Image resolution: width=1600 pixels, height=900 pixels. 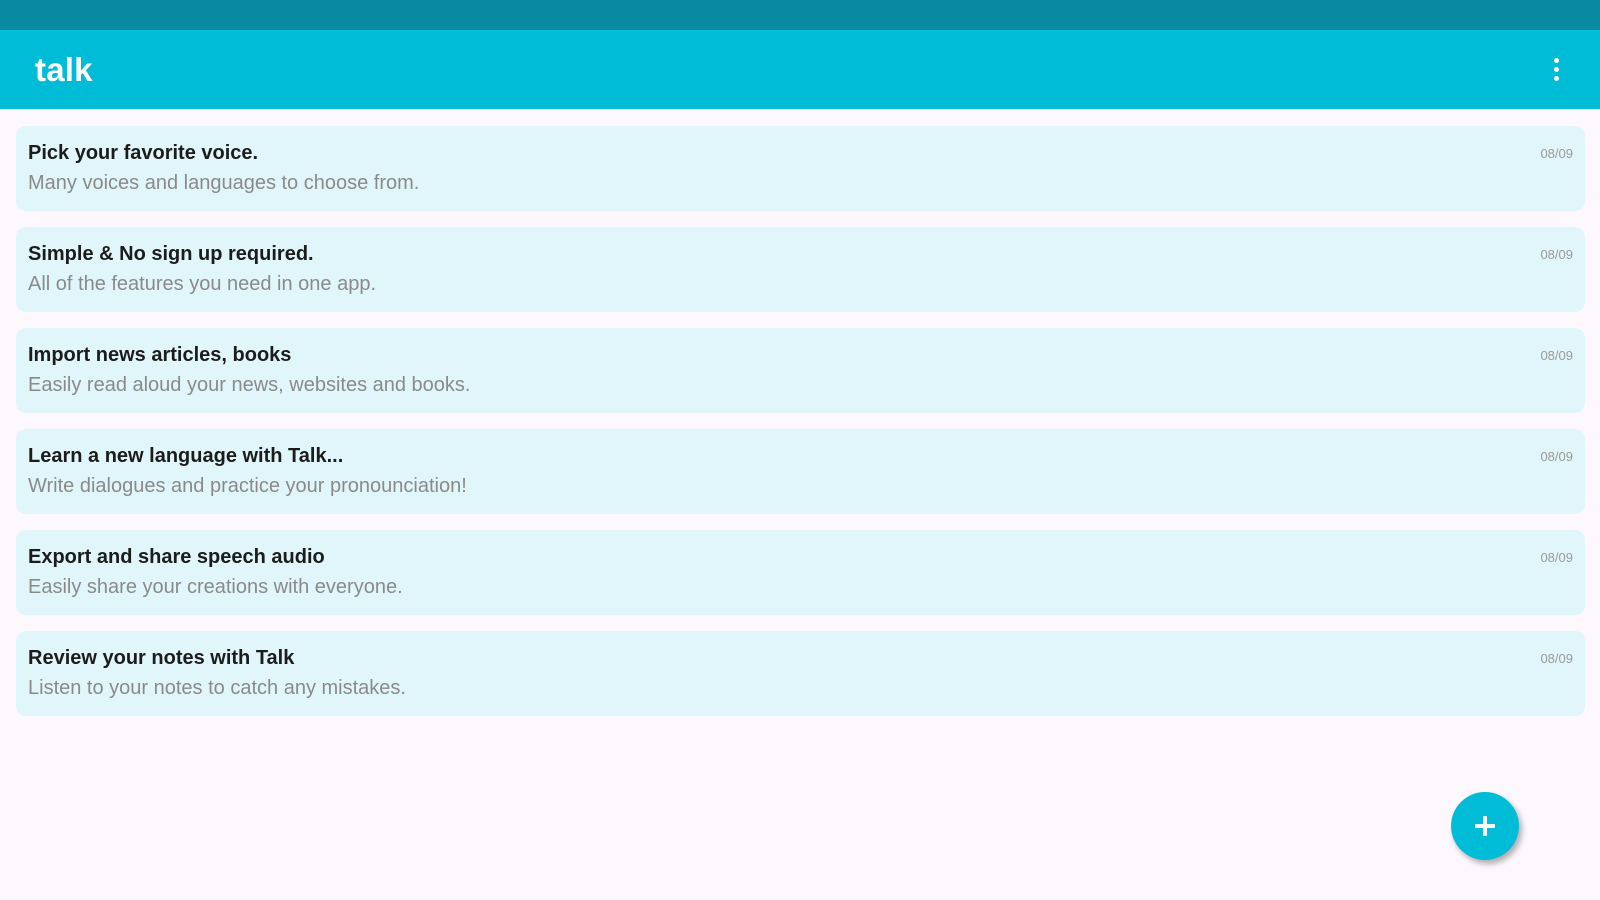 I want to click on note-title: Review your notes with Talk, so click(x=161, y=658).